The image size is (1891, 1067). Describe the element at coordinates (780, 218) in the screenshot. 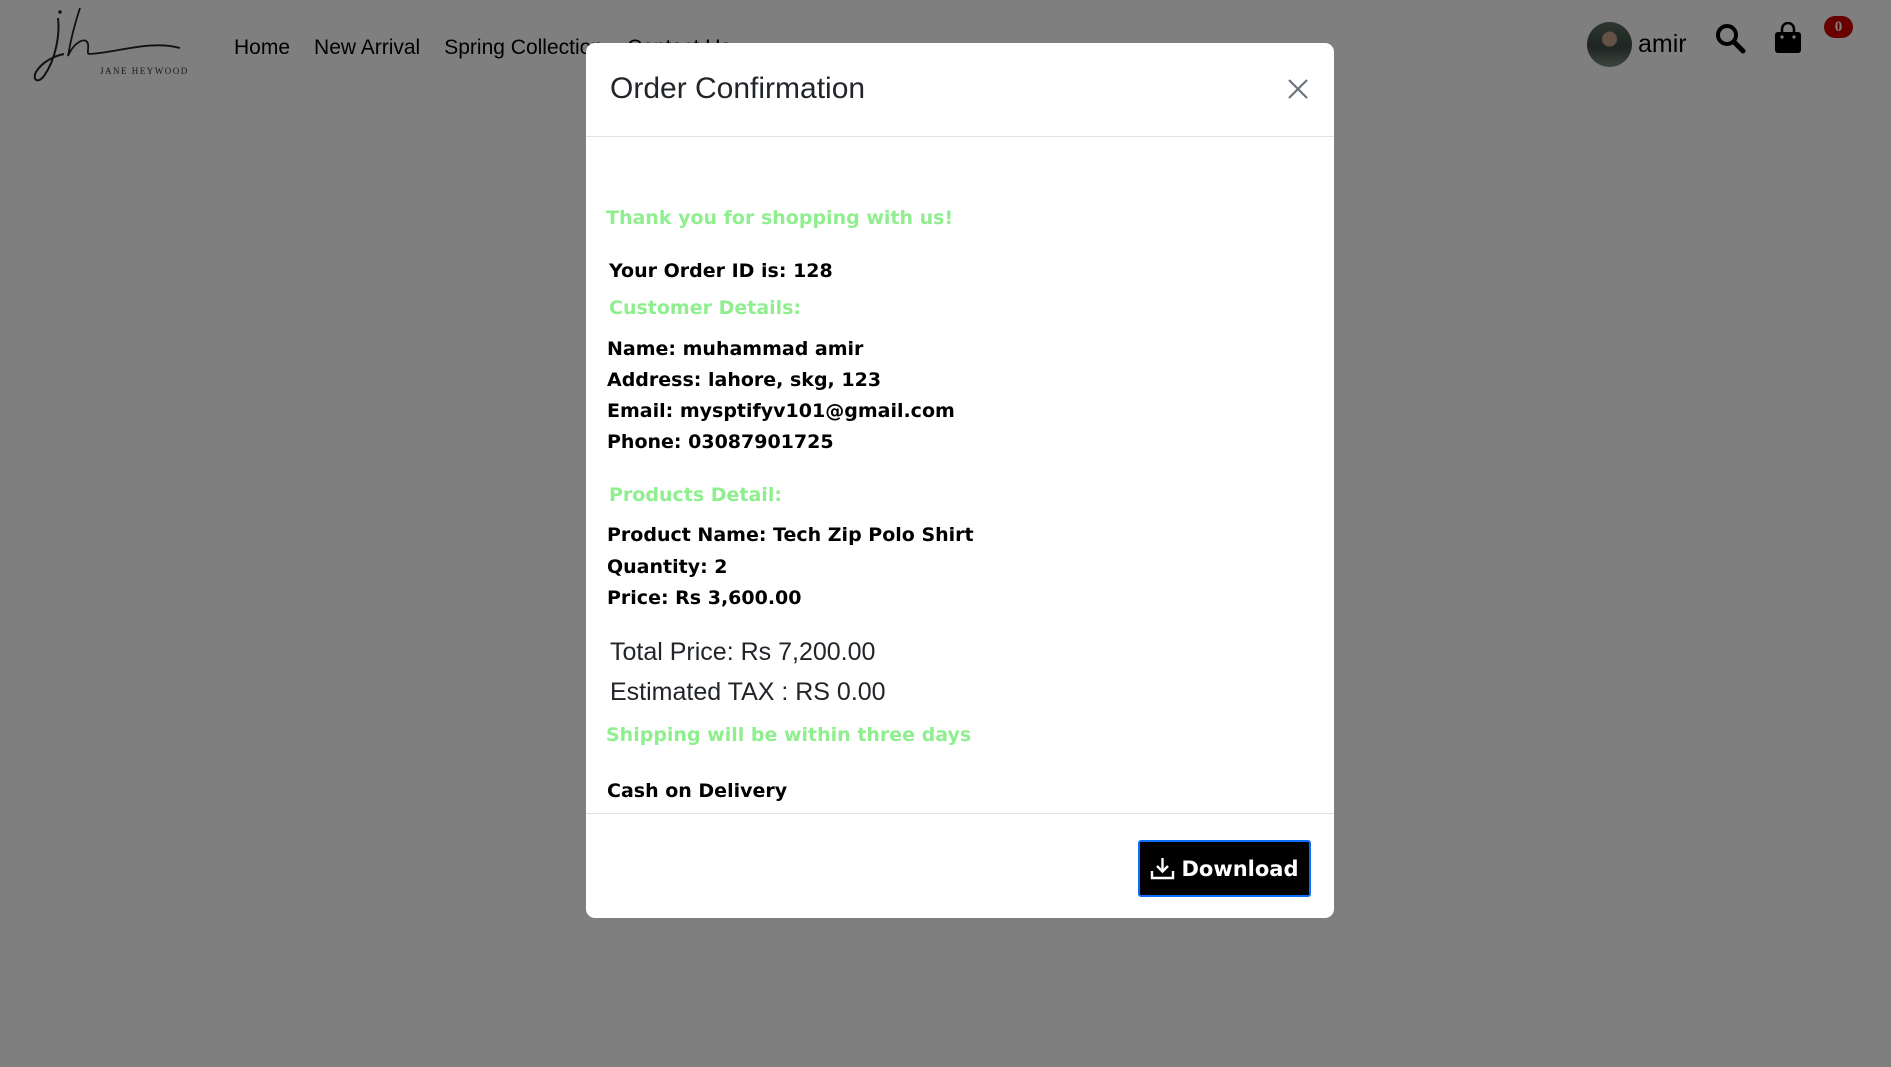

I see `thank-you-message: Thank you for shopping with us!` at that location.